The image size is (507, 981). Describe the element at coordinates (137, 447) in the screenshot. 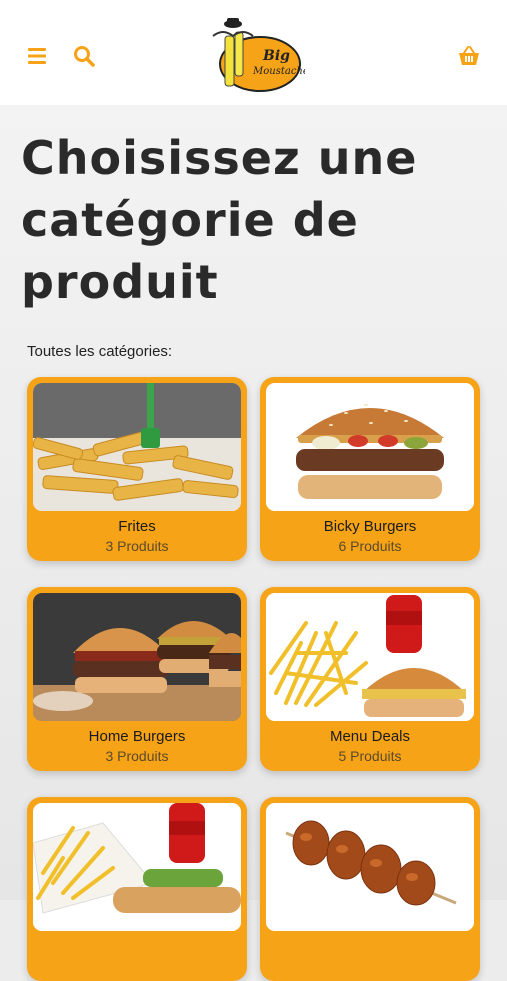

I see `fries-image` at that location.